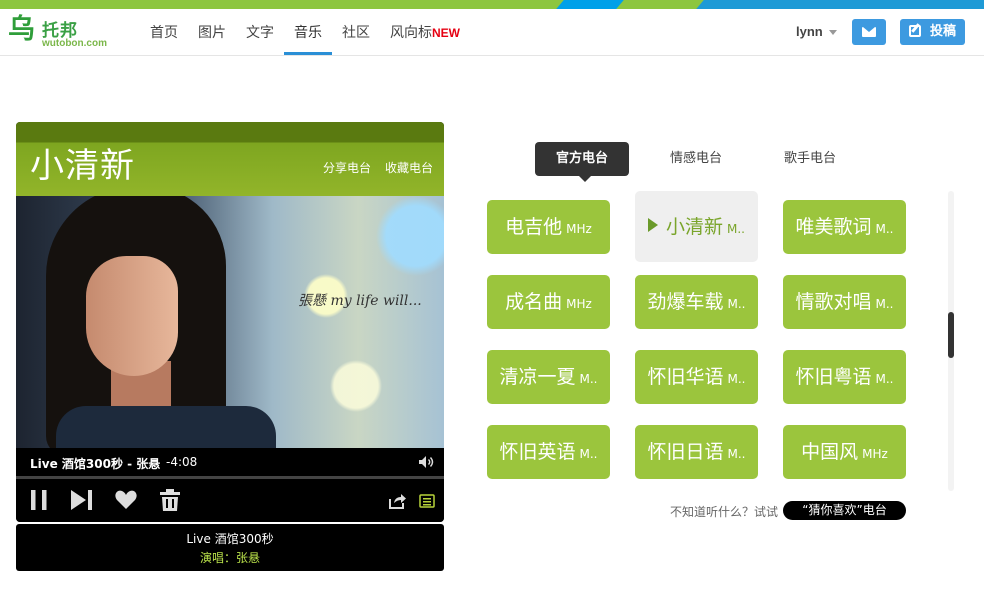 The image size is (984, 609). I want to click on tab-emotion: 情感电台, so click(696, 159).